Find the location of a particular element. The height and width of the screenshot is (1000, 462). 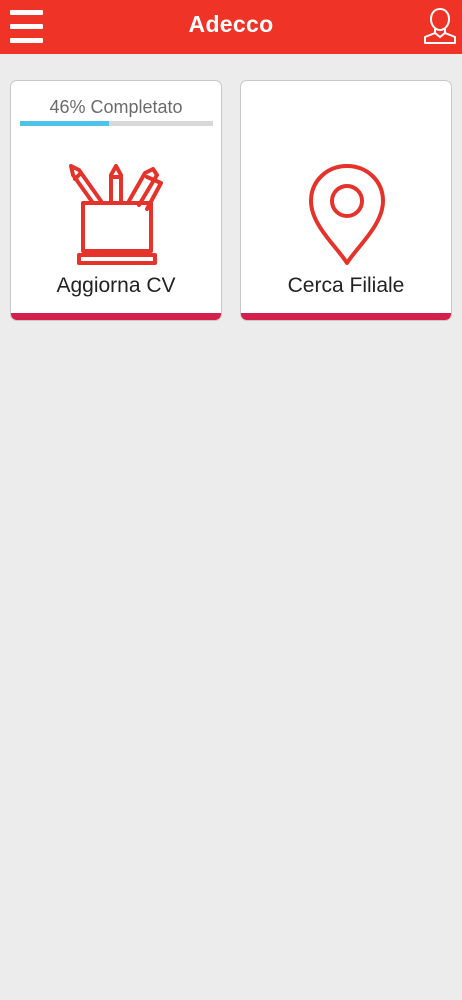

update-cv-card: 46% Completato Aggiorna CV is located at coordinates (116, 200).